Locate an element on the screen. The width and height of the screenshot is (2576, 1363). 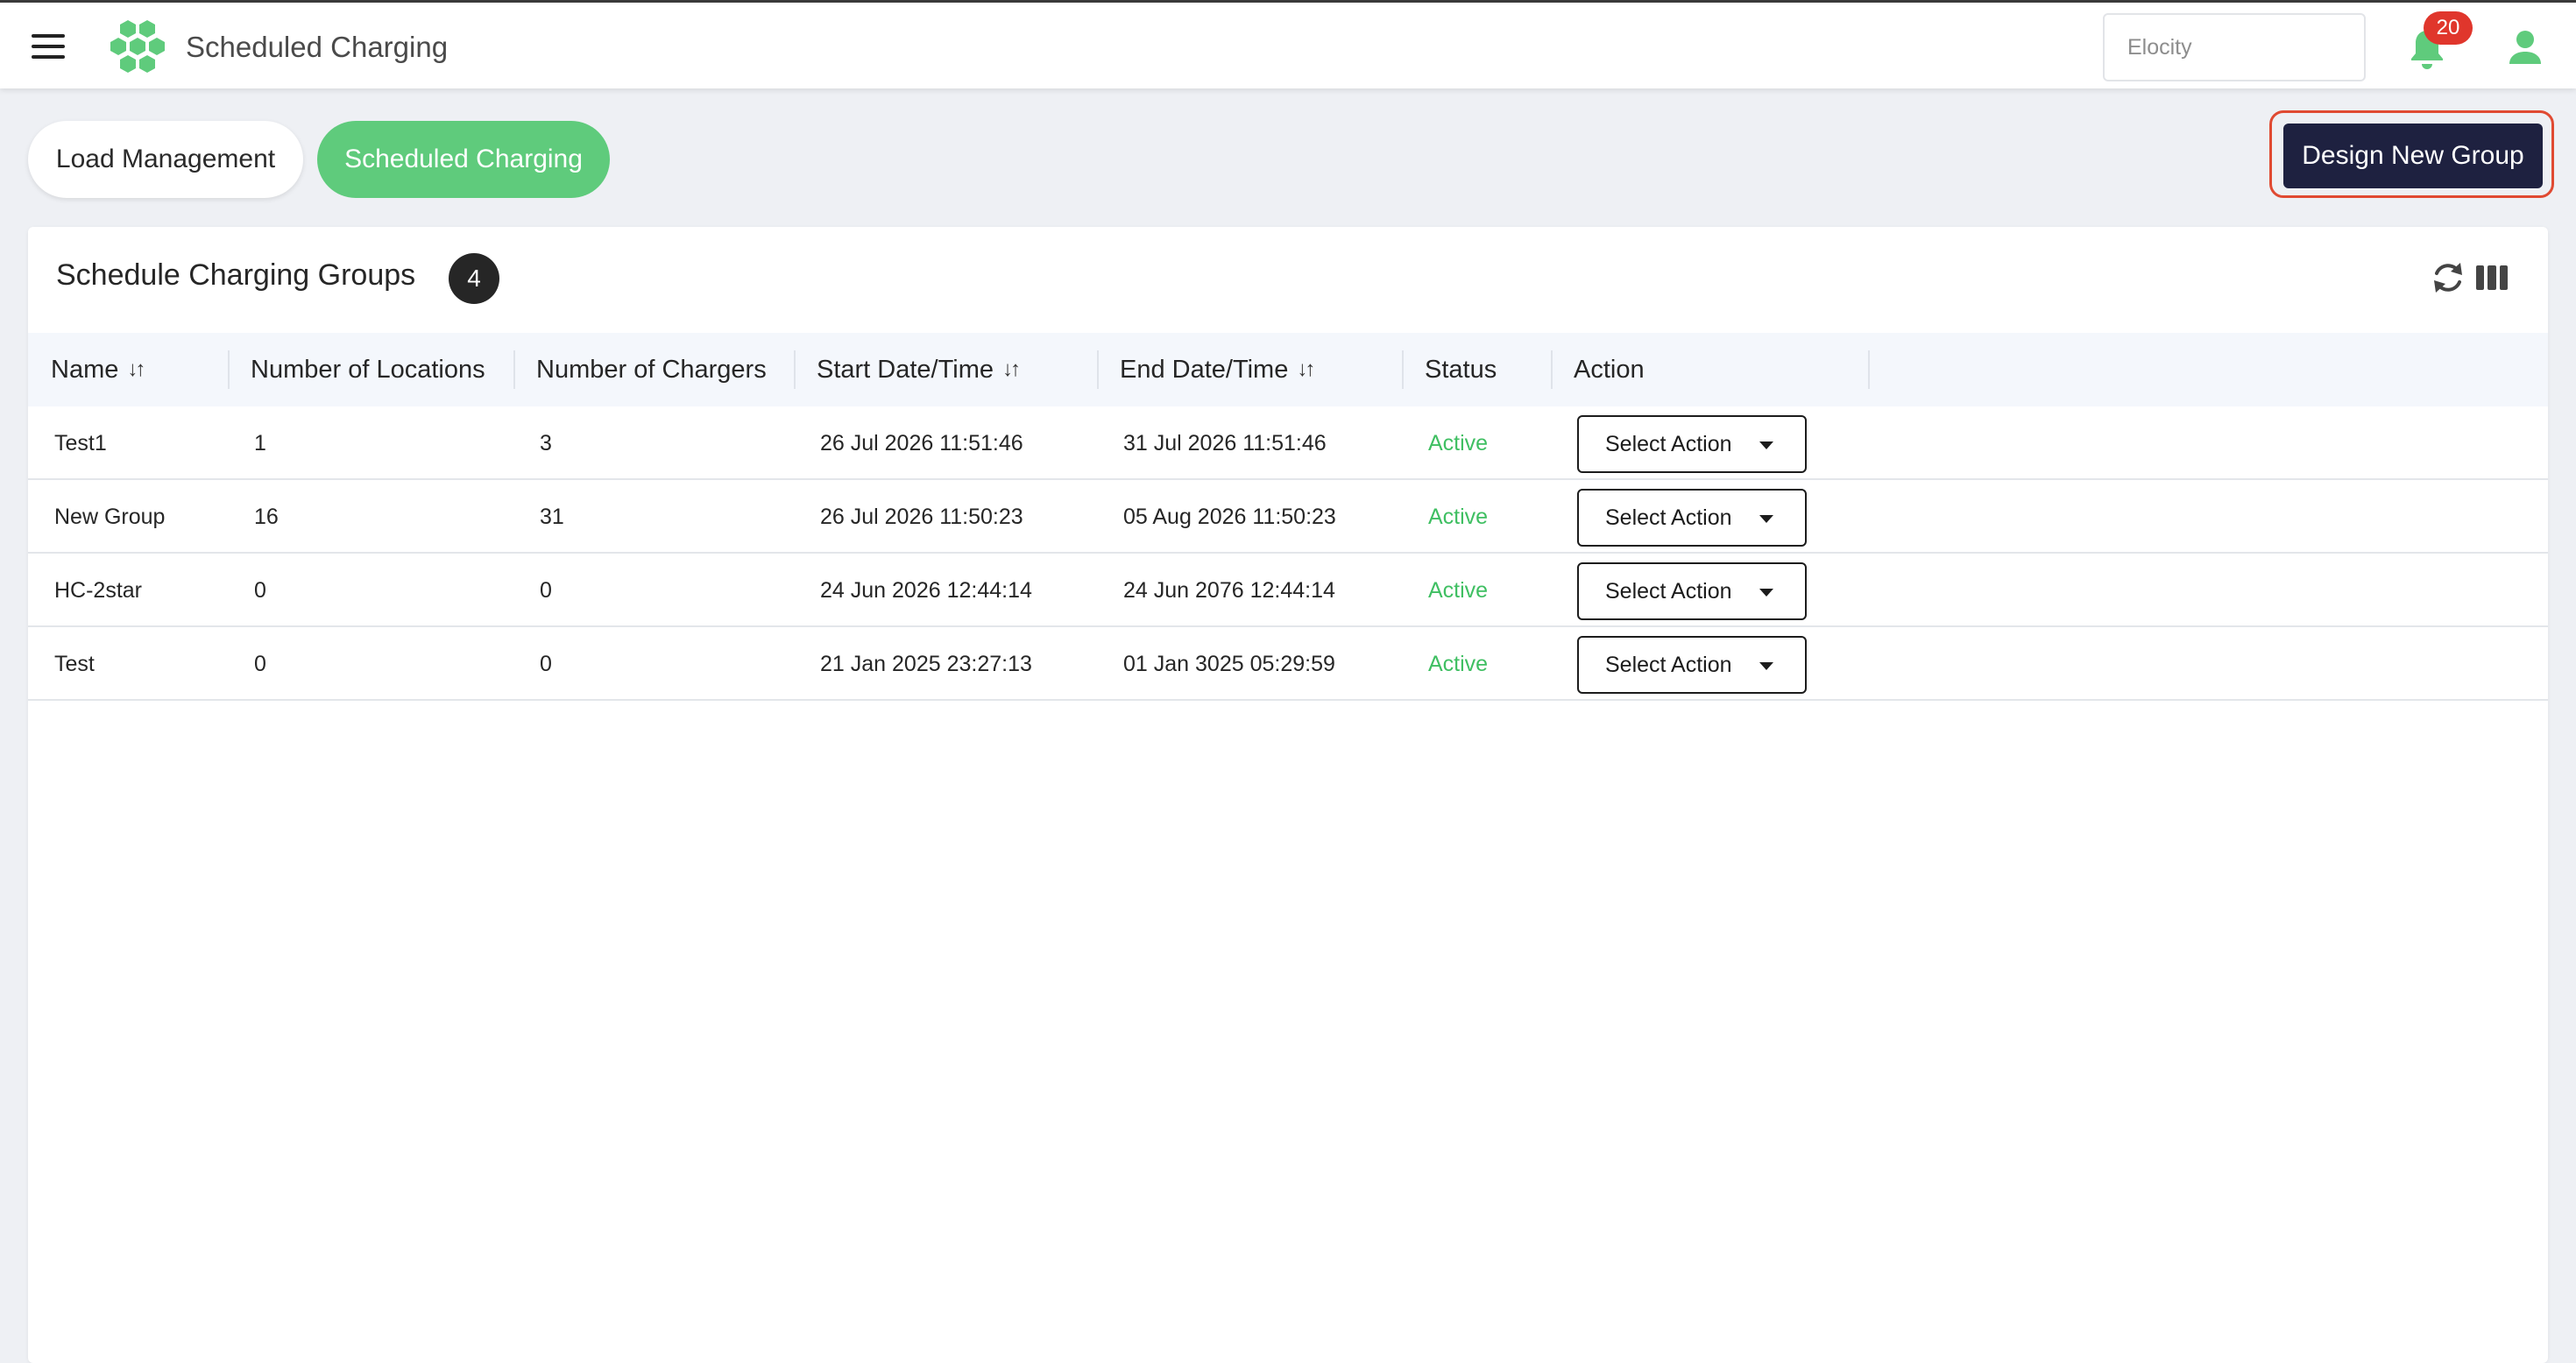
cell-locations: 16 is located at coordinates (266, 517).